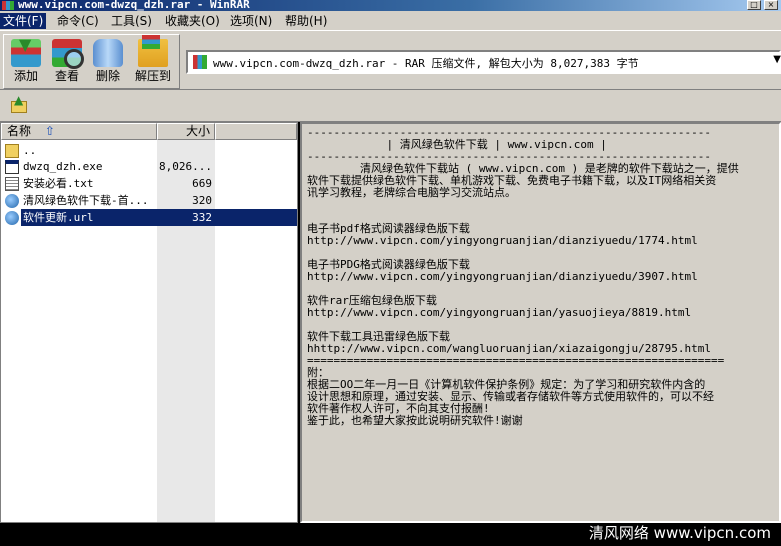 Image resolution: width=781 pixels, height=546 pixels. Describe the element at coordinates (202, 217) in the screenshot. I see `file-size: 332` at that location.